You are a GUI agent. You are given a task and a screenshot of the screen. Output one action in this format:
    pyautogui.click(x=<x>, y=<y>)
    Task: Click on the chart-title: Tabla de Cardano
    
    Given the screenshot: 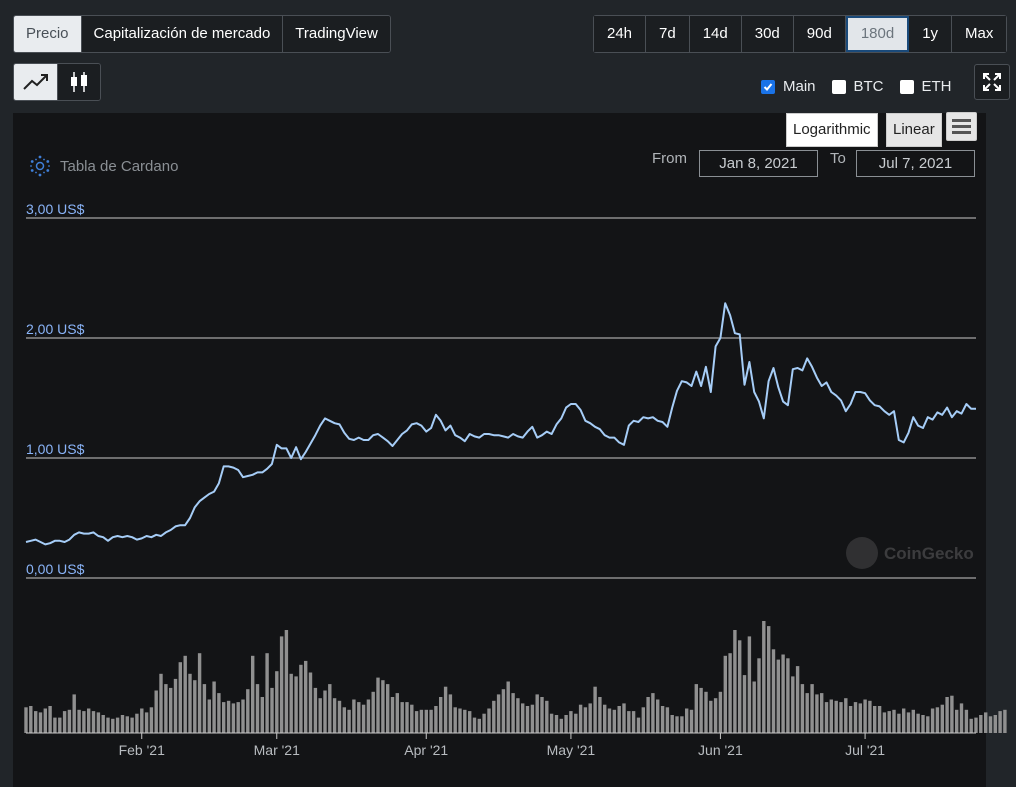 What is the action you would take?
    pyautogui.click(x=103, y=166)
    